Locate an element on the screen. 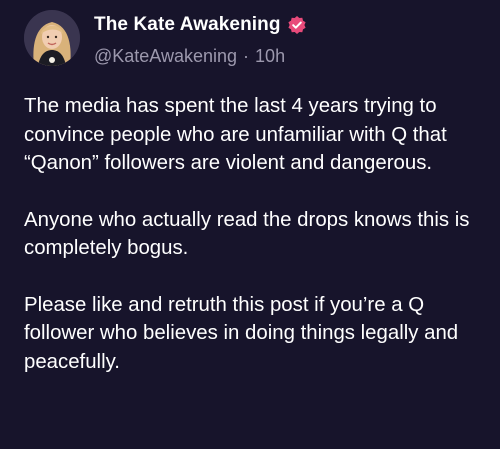 The image size is (500, 449). display-name: The Kate Awakening is located at coordinates (187, 25).